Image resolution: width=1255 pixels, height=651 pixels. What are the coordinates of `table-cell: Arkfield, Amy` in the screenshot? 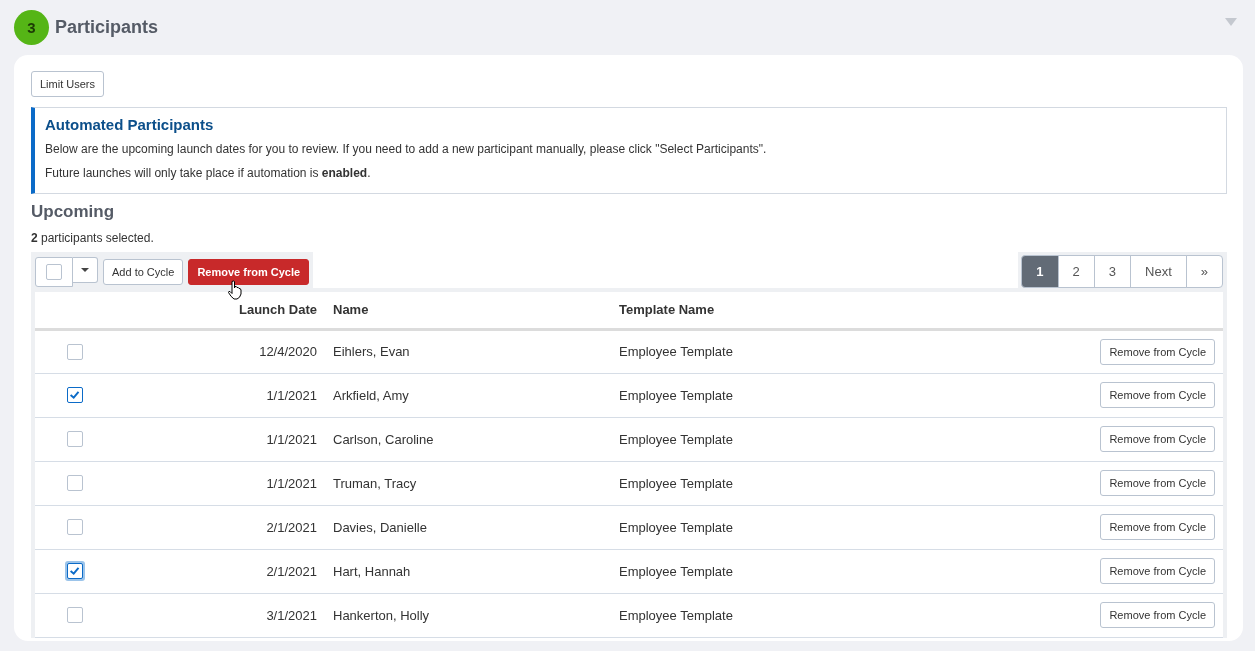 It's located at (468, 395).